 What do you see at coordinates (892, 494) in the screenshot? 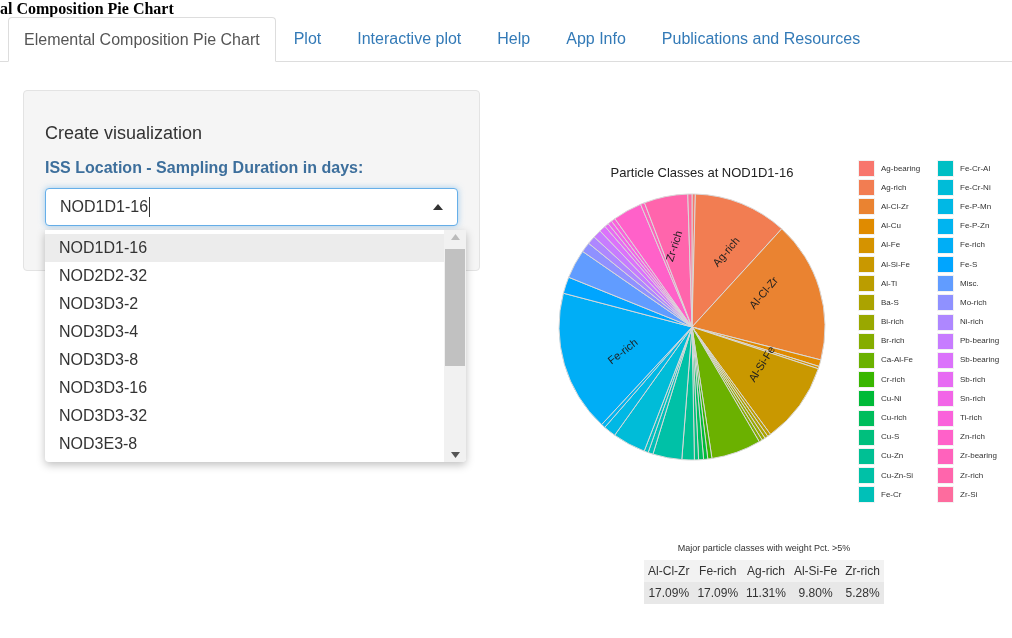
I see `legend-label: Fe-Cr` at bounding box center [892, 494].